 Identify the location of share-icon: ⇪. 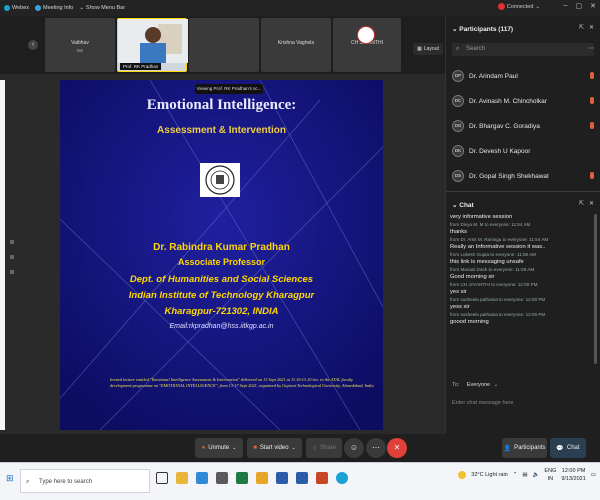
(314, 448).